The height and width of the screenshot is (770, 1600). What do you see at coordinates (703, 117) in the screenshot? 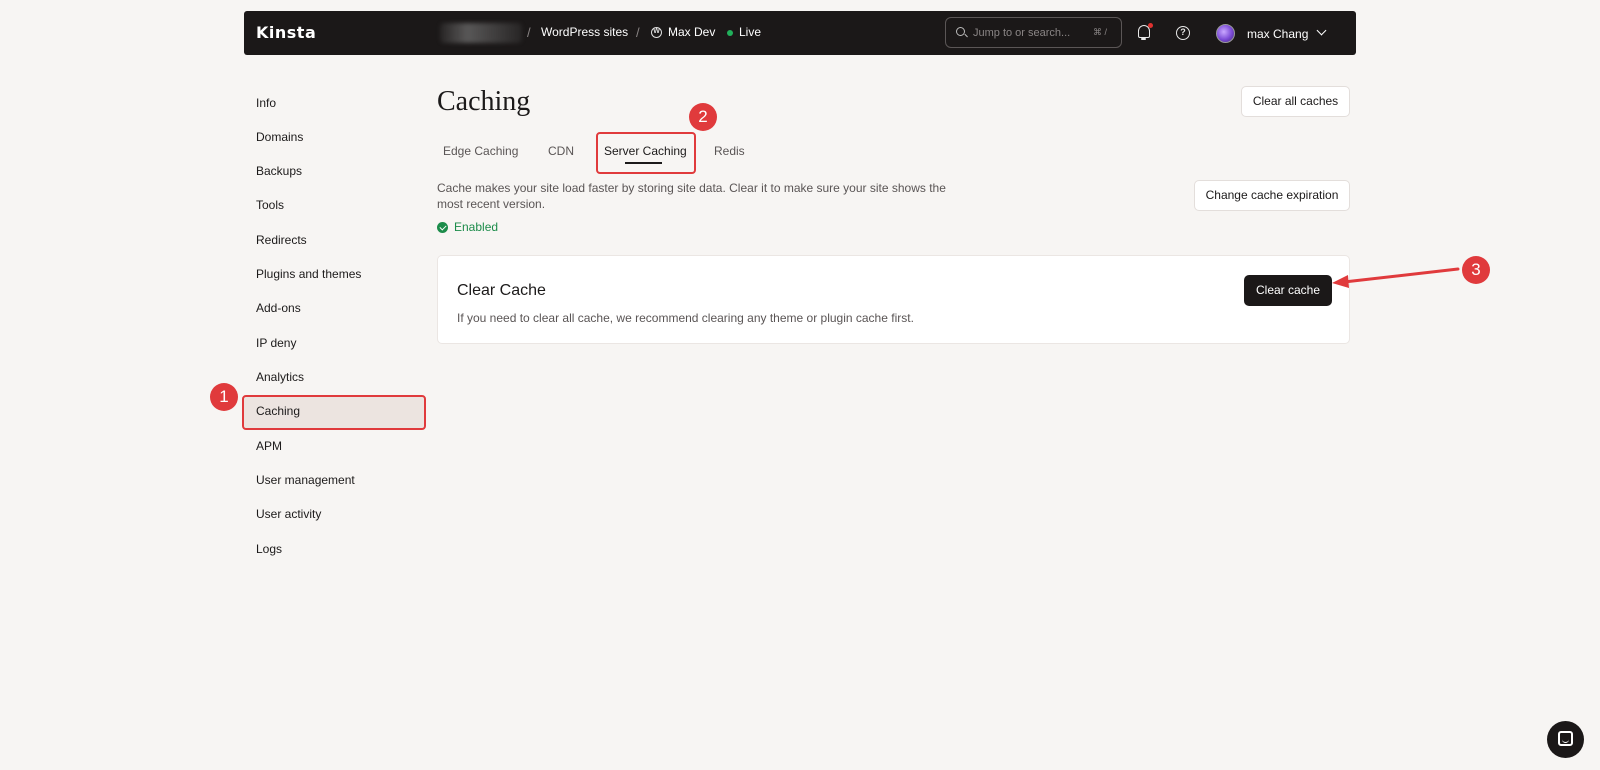
I see `annotation-step-2: 2` at bounding box center [703, 117].